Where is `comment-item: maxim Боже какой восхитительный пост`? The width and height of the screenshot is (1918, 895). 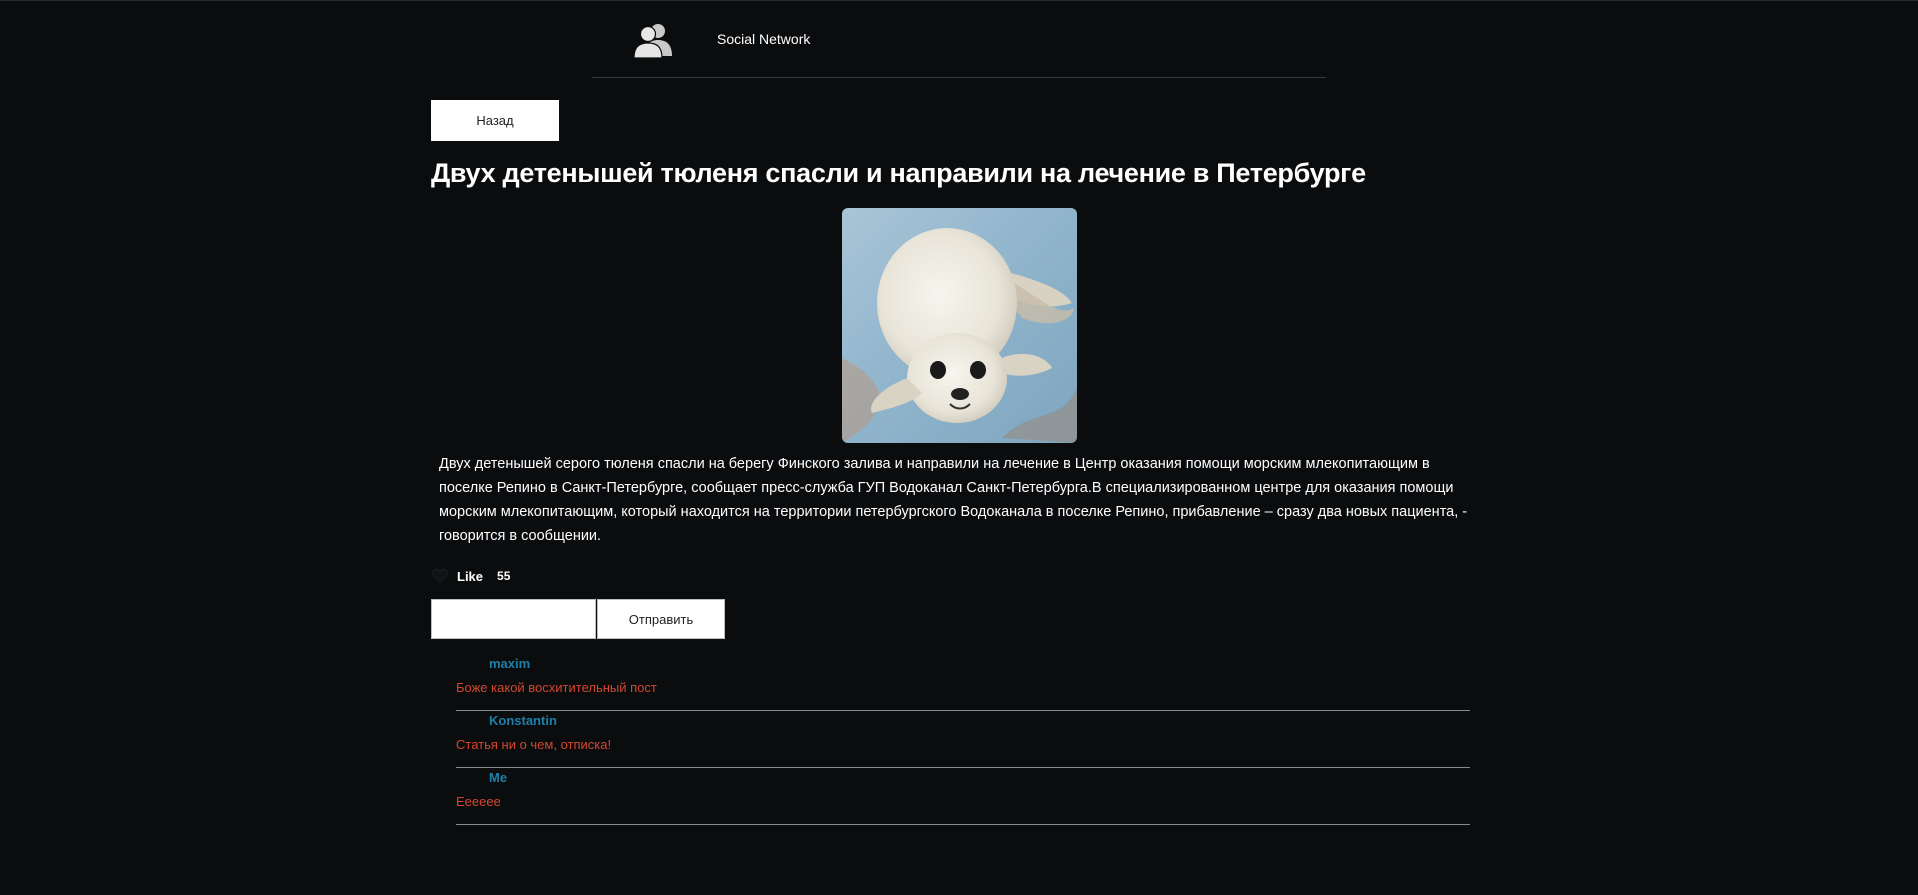
comment-item: maxim Боже какой восхитительный пост is located at coordinates (963, 682).